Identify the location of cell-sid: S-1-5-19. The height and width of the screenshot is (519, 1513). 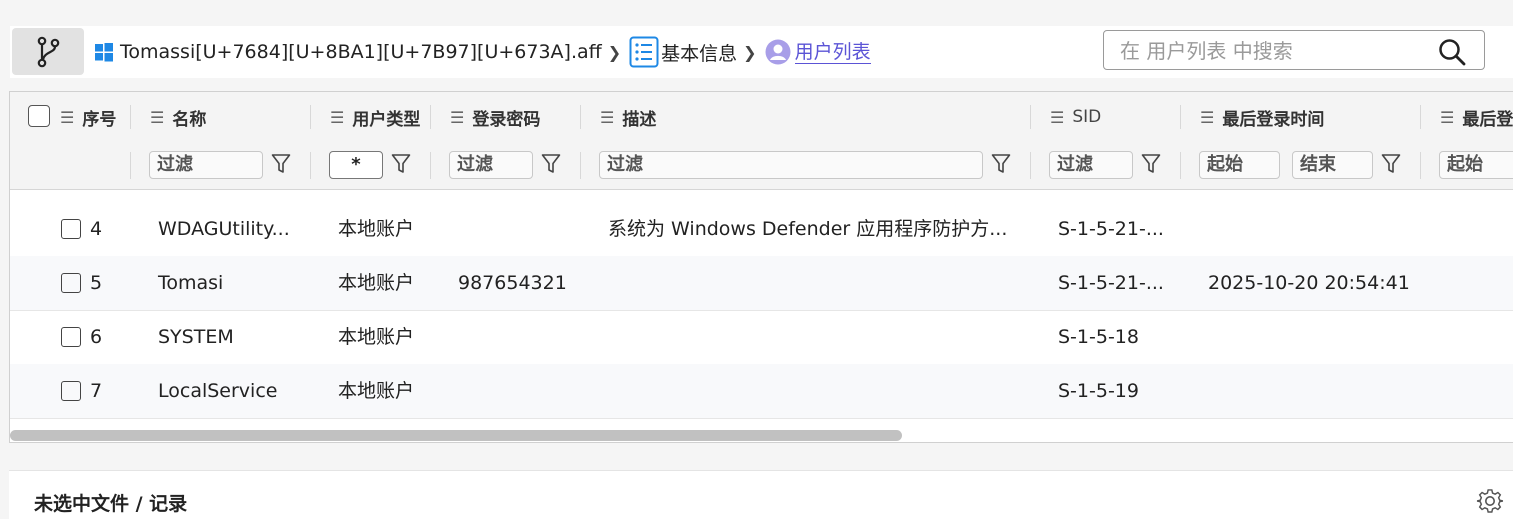
(1098, 391).